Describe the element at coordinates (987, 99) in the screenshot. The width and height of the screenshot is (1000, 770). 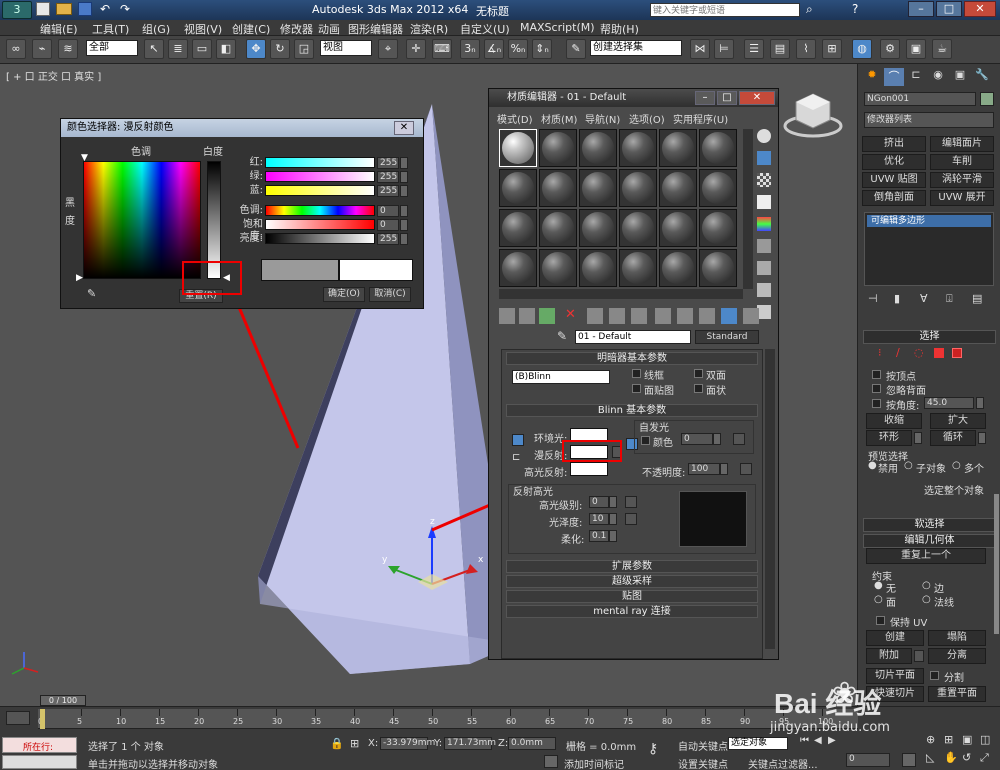
I see `object-color-swatch` at that location.